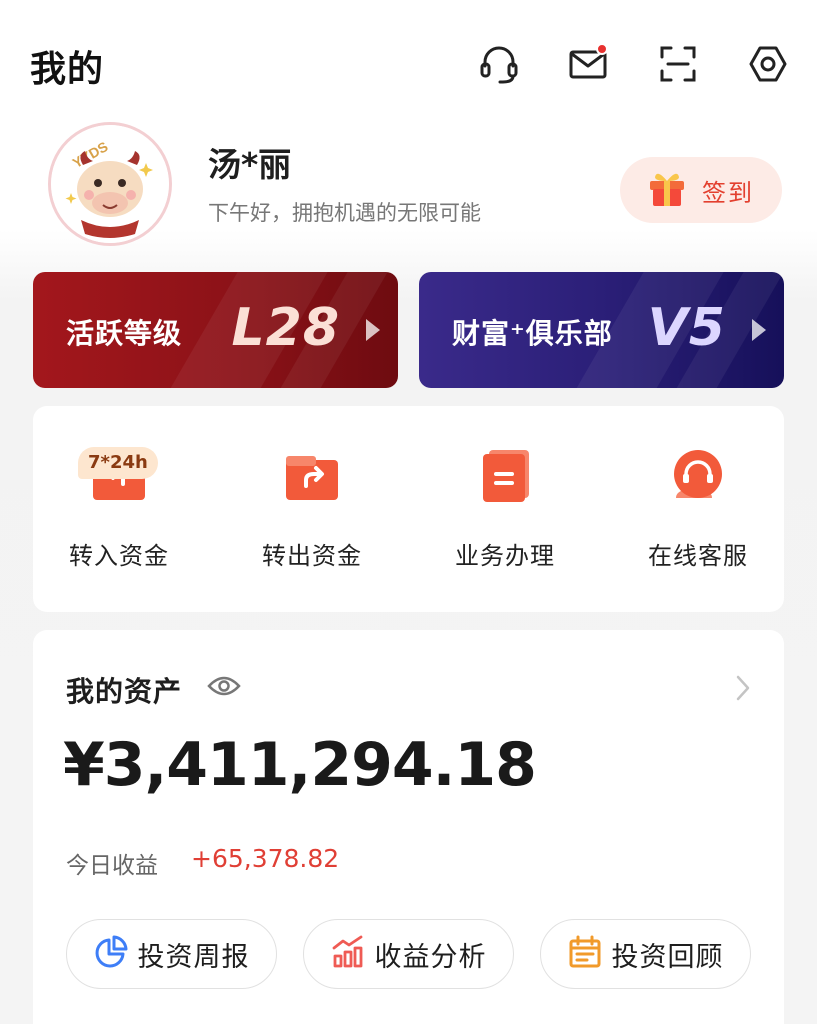  Describe the element at coordinates (768, 64) in the screenshot. I see `settings-icon` at that location.